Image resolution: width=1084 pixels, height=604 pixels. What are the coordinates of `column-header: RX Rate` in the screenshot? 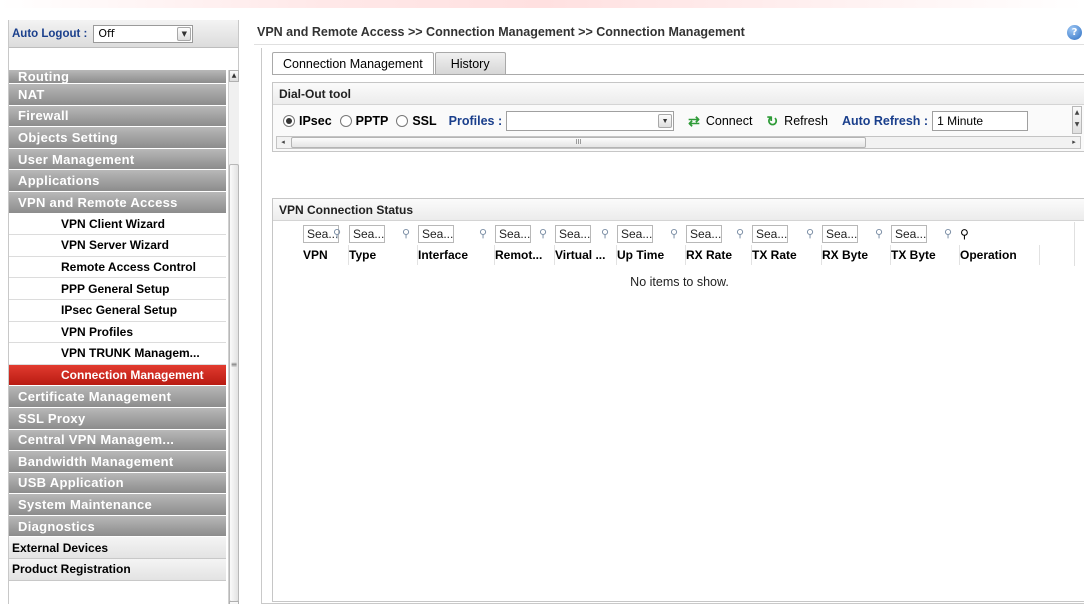 It's located at (719, 255).